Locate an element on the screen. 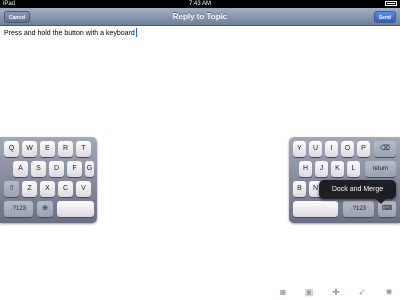 The image size is (400, 300). space-key-left is located at coordinates (75, 209).